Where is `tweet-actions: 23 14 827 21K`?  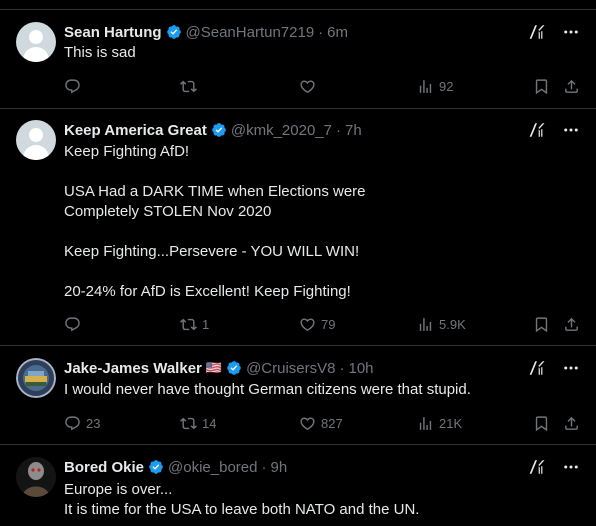
tweet-actions: 23 14 827 21K is located at coordinates (324, 423).